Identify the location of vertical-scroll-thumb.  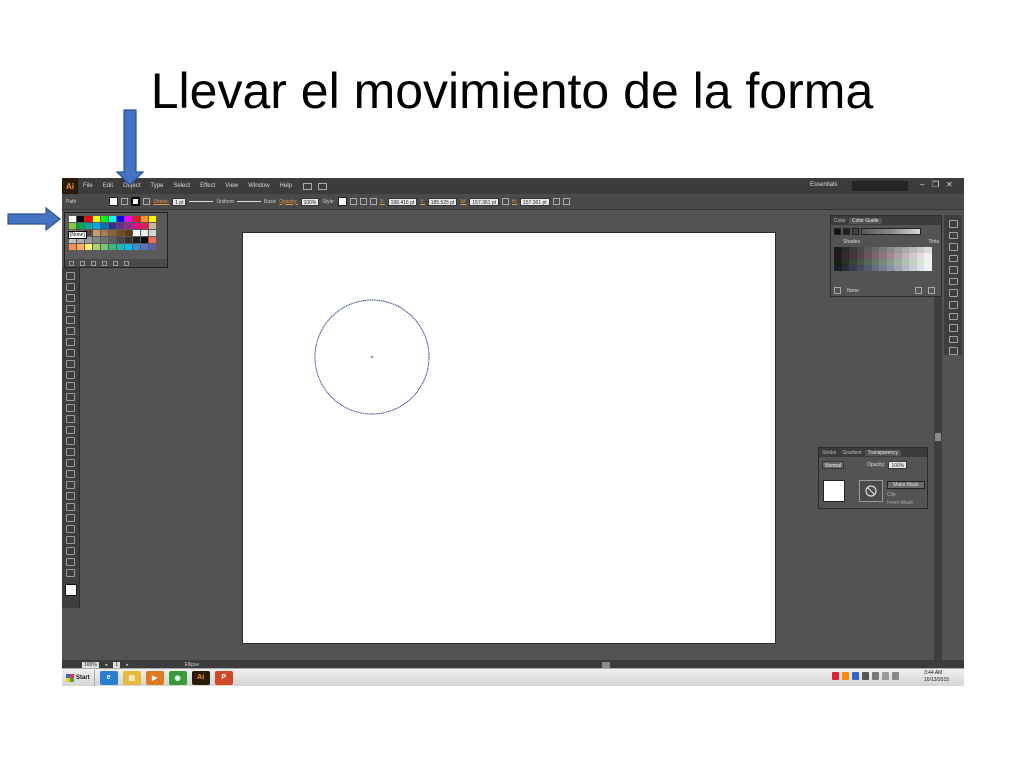
(938, 437).